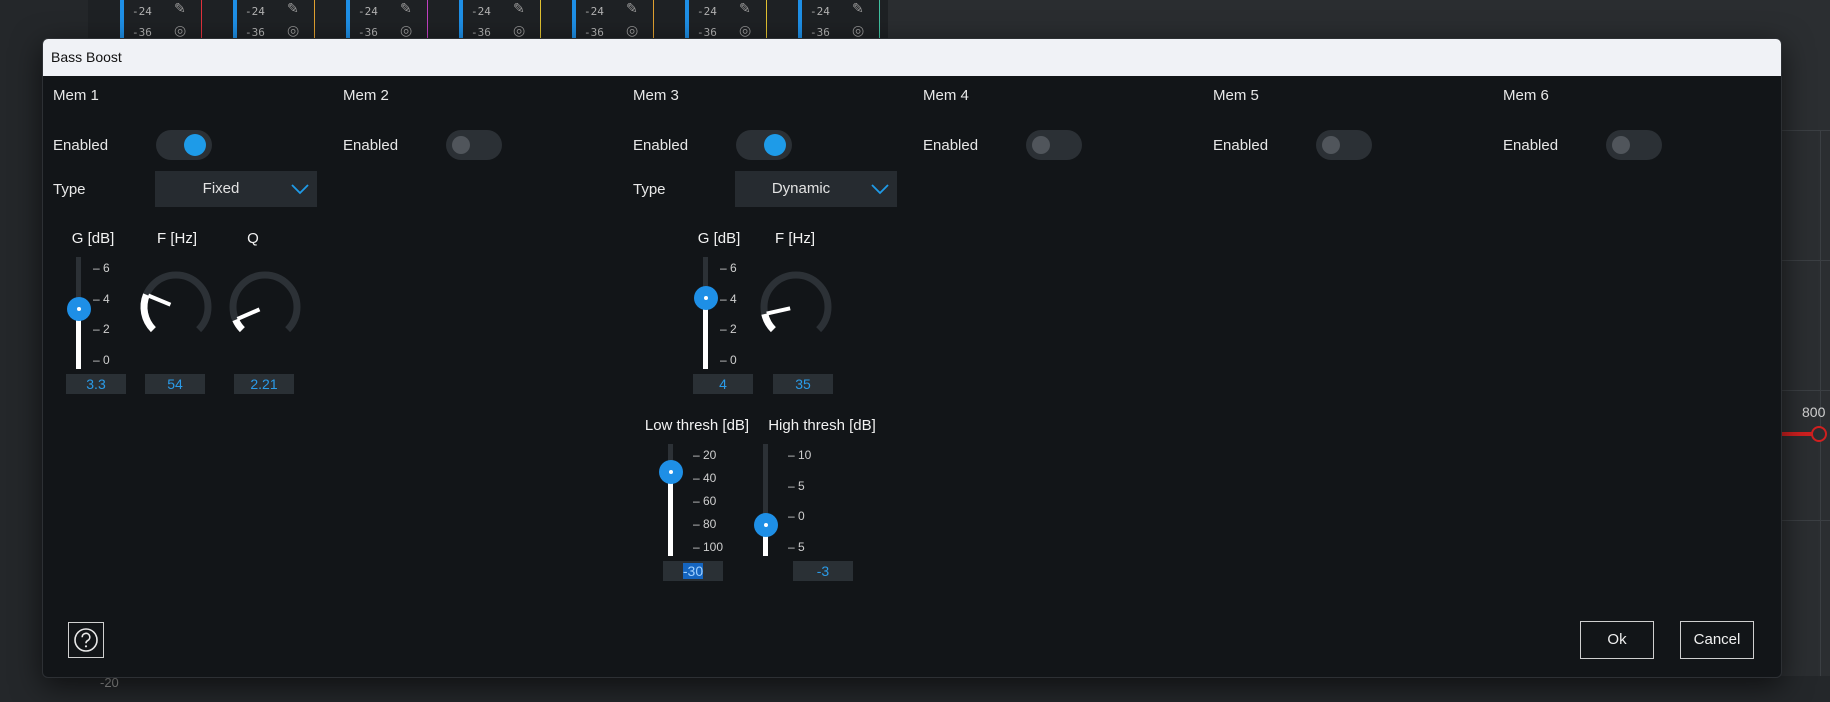 The height and width of the screenshot is (702, 1830). I want to click on slider-tick-label: – 4, so click(101, 298).